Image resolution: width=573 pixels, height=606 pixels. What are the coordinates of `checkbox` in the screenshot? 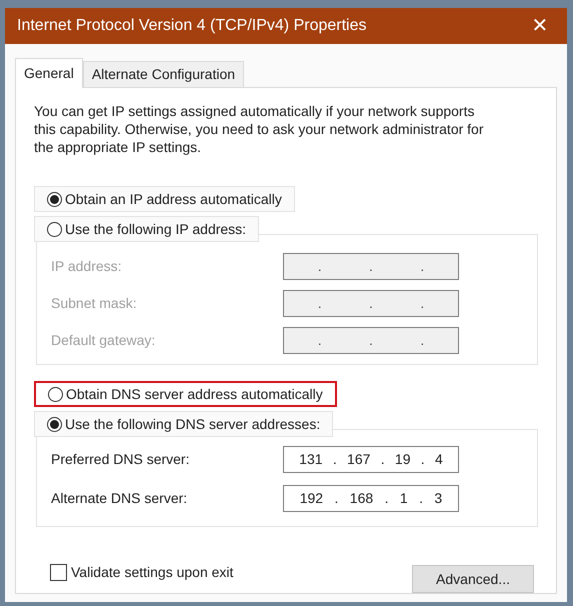 It's located at (58, 572).